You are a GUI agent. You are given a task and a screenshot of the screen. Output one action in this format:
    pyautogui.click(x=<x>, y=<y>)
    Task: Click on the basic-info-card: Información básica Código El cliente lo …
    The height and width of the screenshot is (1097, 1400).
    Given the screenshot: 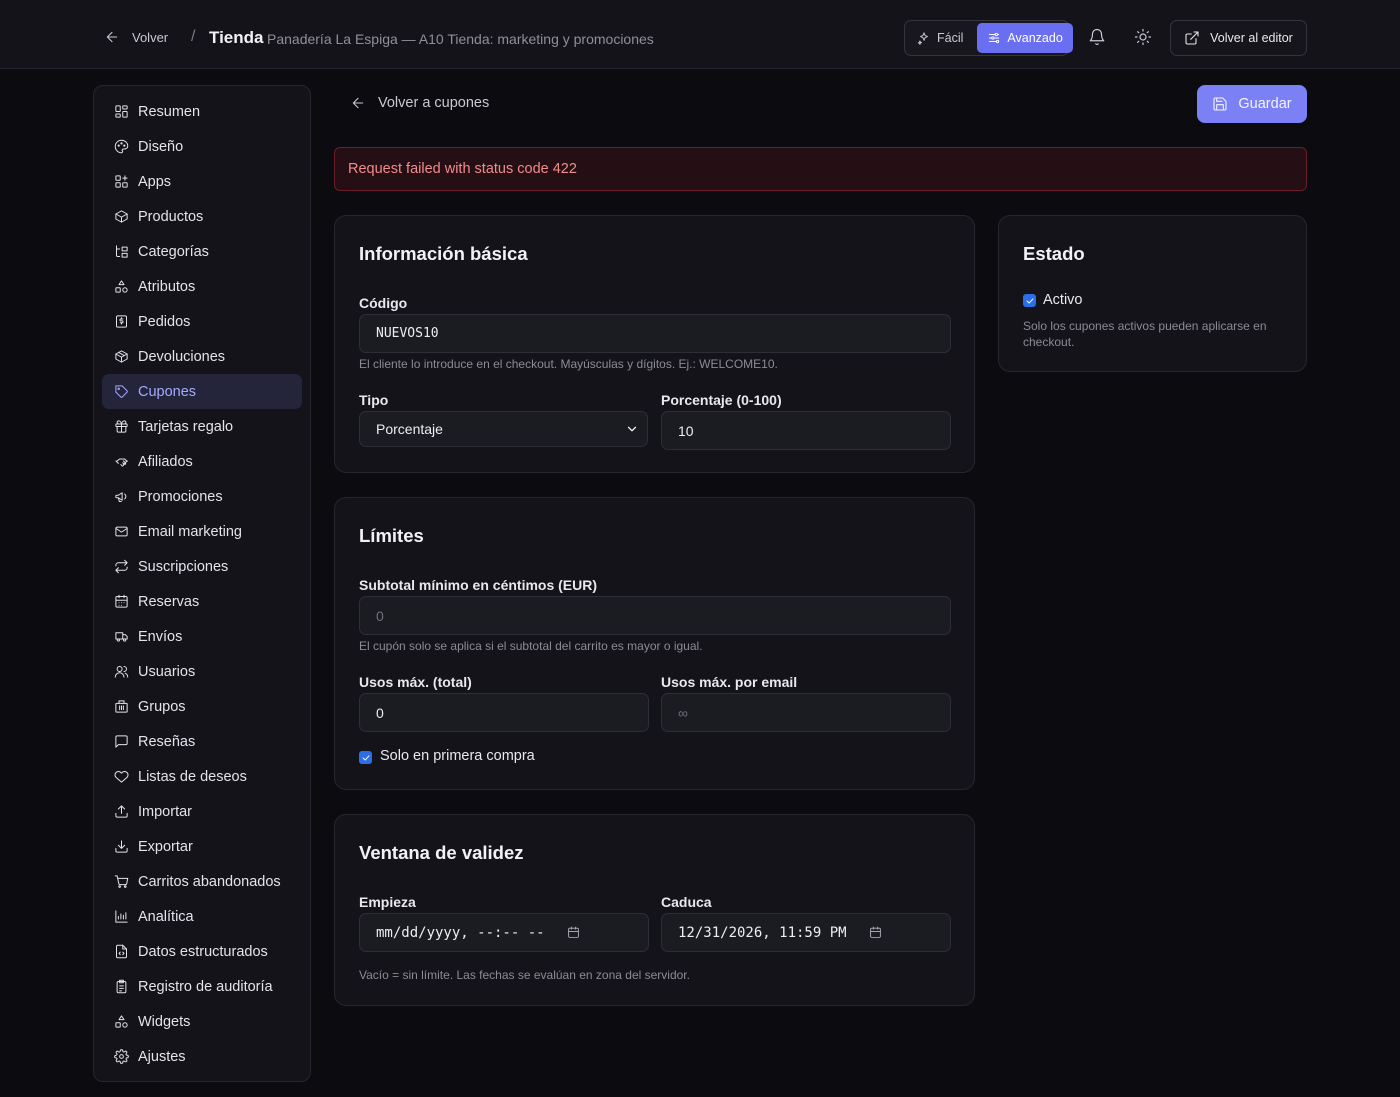 What is the action you would take?
    pyautogui.click(x=654, y=344)
    